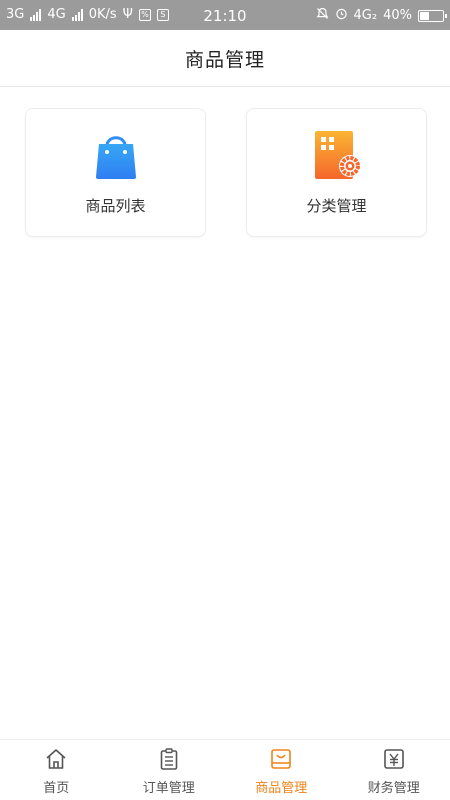 Image resolution: width=450 pixels, height=800 pixels. Describe the element at coordinates (393, 759) in the screenshot. I see `yuan-icon` at that location.